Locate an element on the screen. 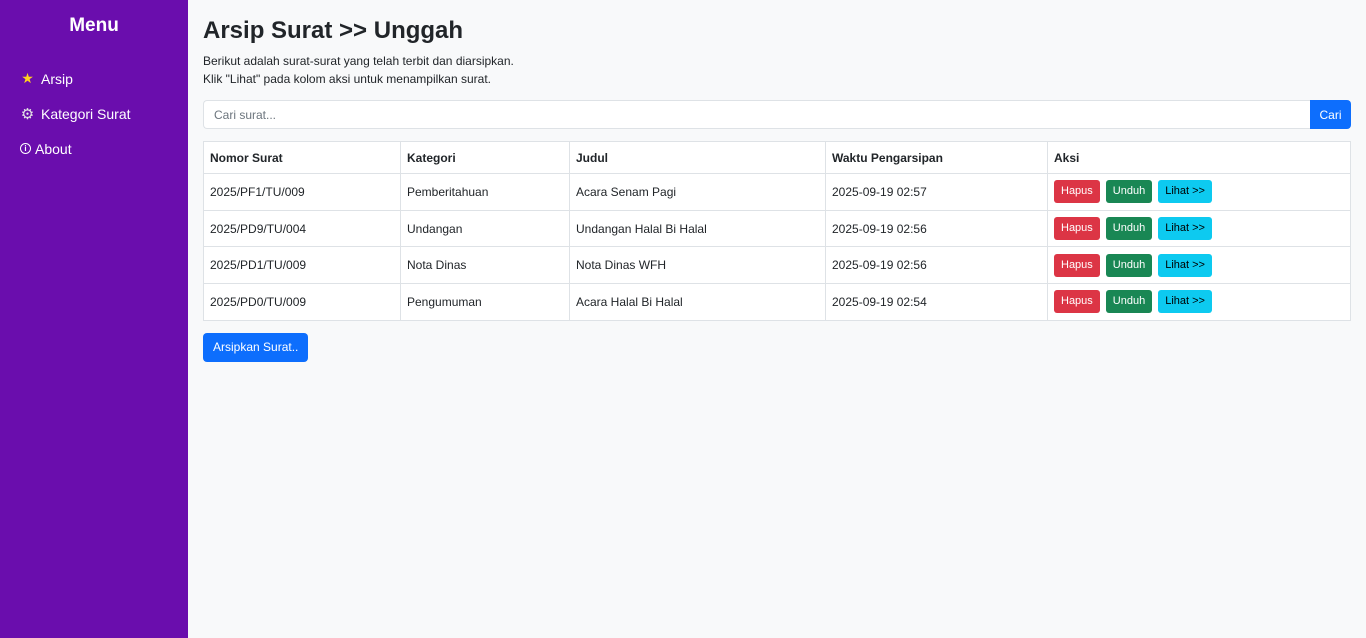 The width and height of the screenshot is (1366, 638). column-header: Waktu Pengarsipan is located at coordinates (936, 157).